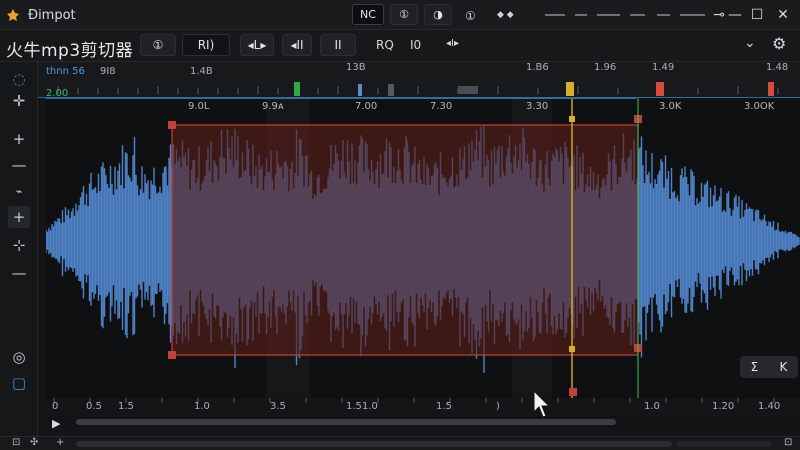 This screenshot has width=800, height=450. What do you see at coordinates (297, 45) in the screenshot?
I see `step-play-button: ◂II` at bounding box center [297, 45].